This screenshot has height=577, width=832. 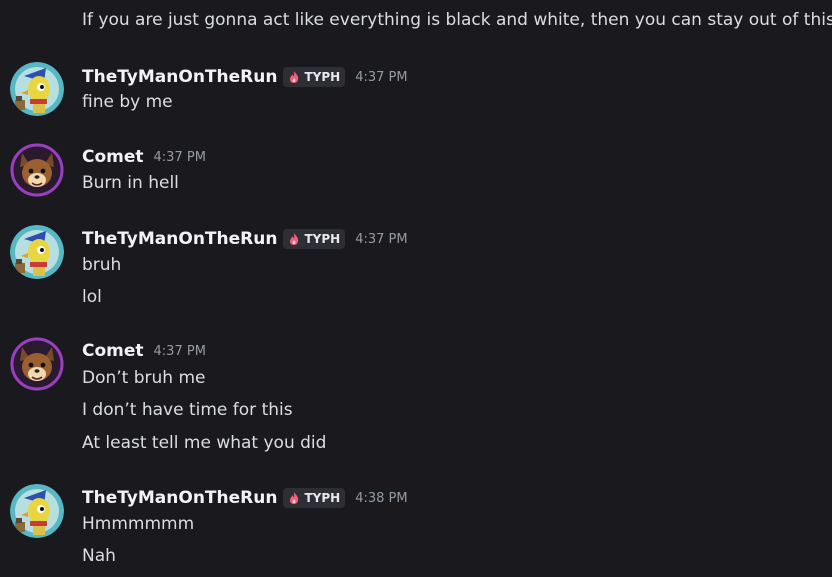 What do you see at coordinates (144, 378) in the screenshot?
I see `message-text: Don’t bruh me` at bounding box center [144, 378].